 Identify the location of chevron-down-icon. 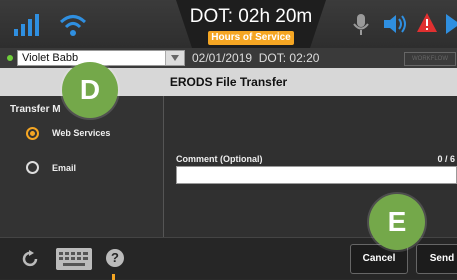
(174, 58).